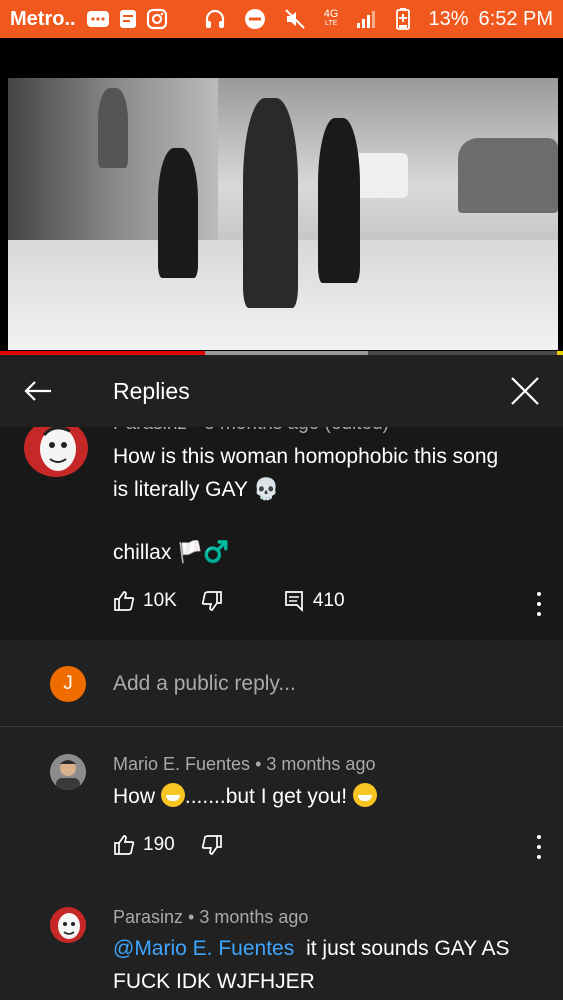  What do you see at coordinates (293, 601) in the screenshot?
I see `comment-icon` at bounding box center [293, 601].